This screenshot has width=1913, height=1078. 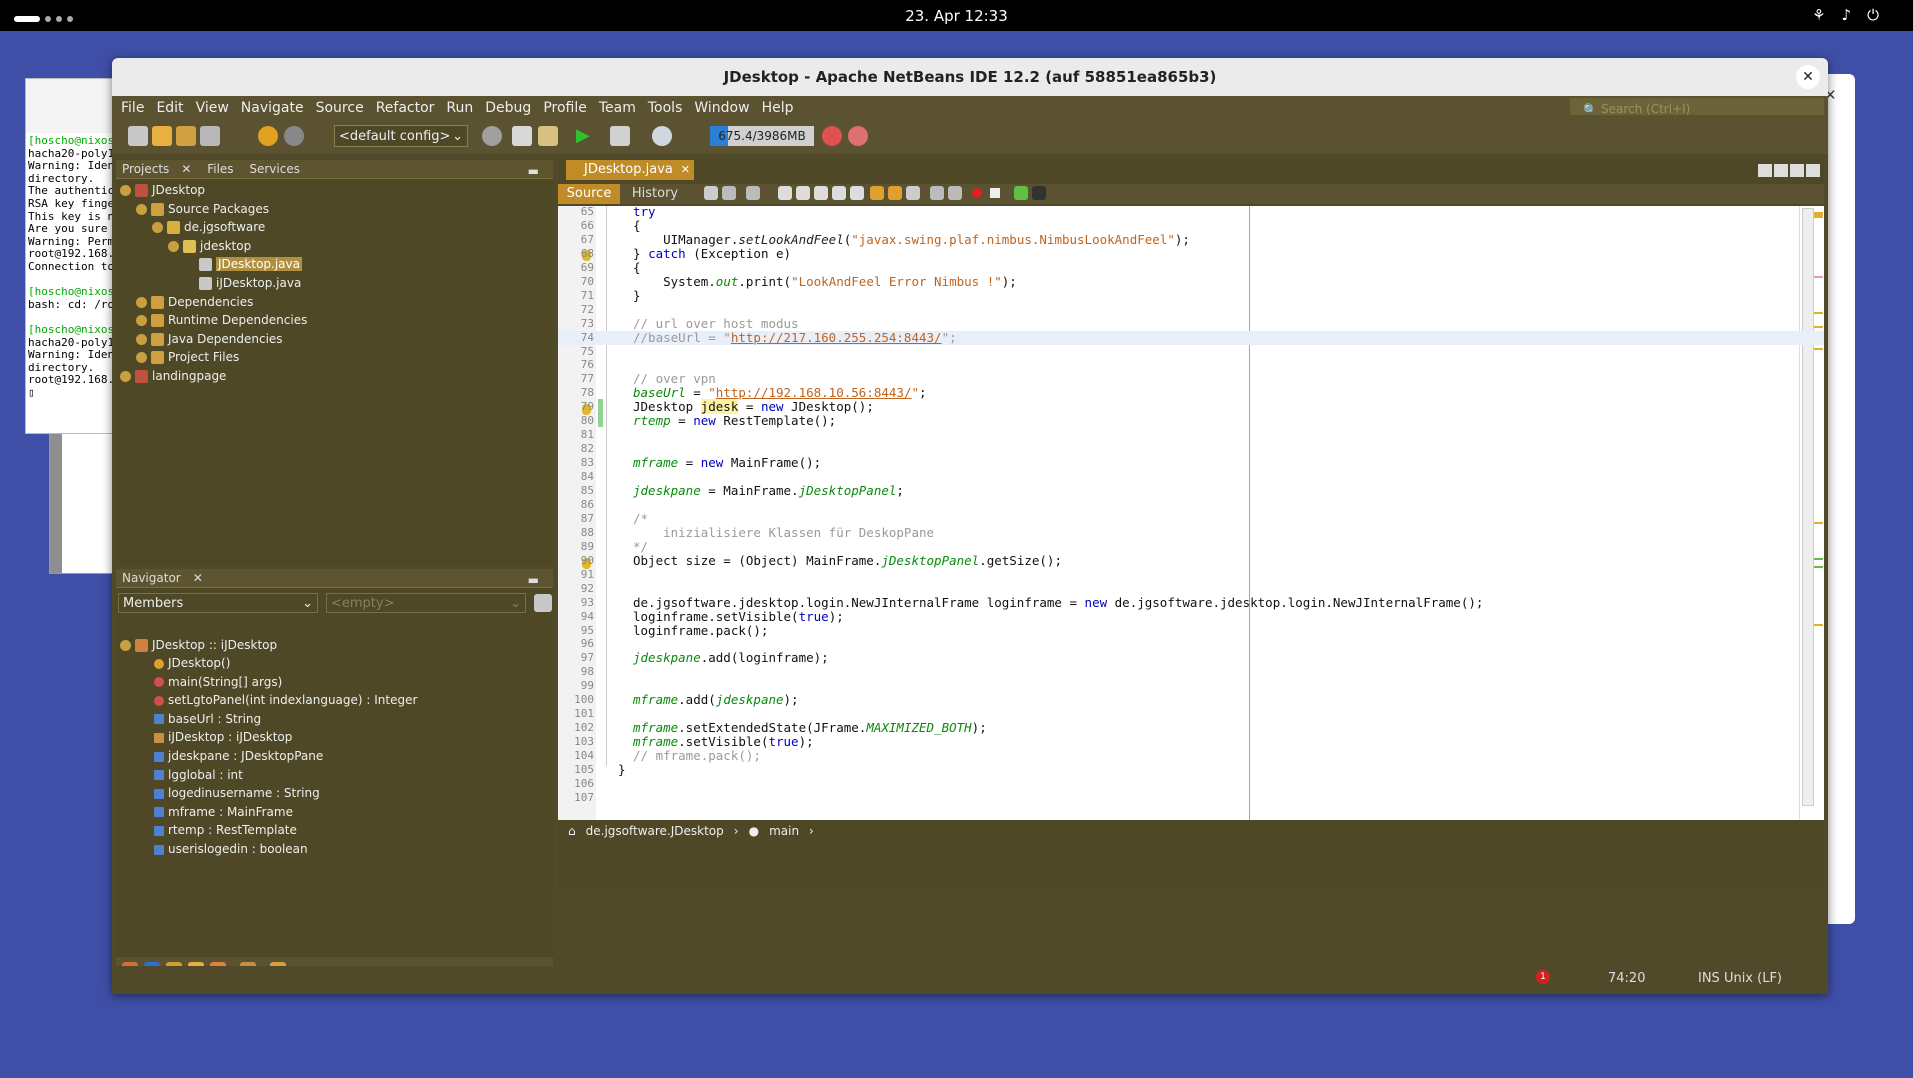 What do you see at coordinates (218, 682) in the screenshot?
I see `navigator-member: main(String[] args)` at bounding box center [218, 682].